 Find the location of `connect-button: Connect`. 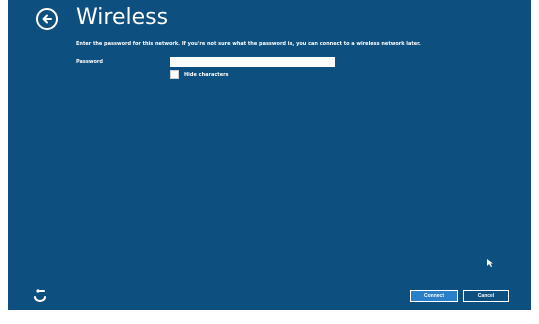

connect-button: Connect is located at coordinates (434, 296).